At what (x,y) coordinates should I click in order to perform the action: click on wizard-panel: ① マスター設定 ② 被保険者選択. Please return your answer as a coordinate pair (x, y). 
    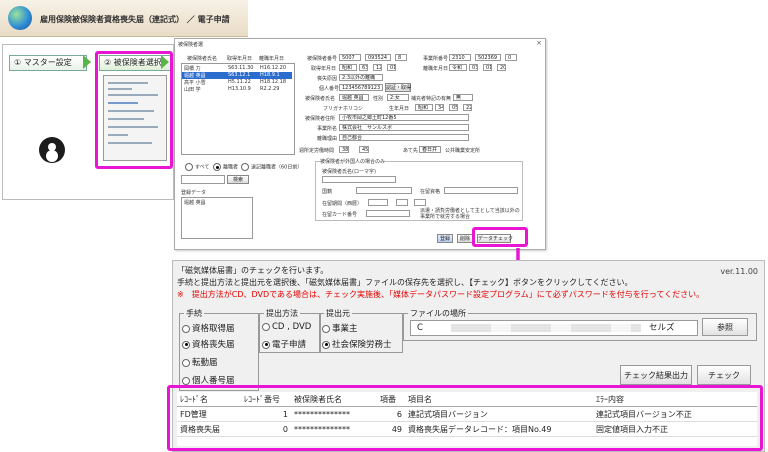
    Looking at the image, I should click on (88, 122).